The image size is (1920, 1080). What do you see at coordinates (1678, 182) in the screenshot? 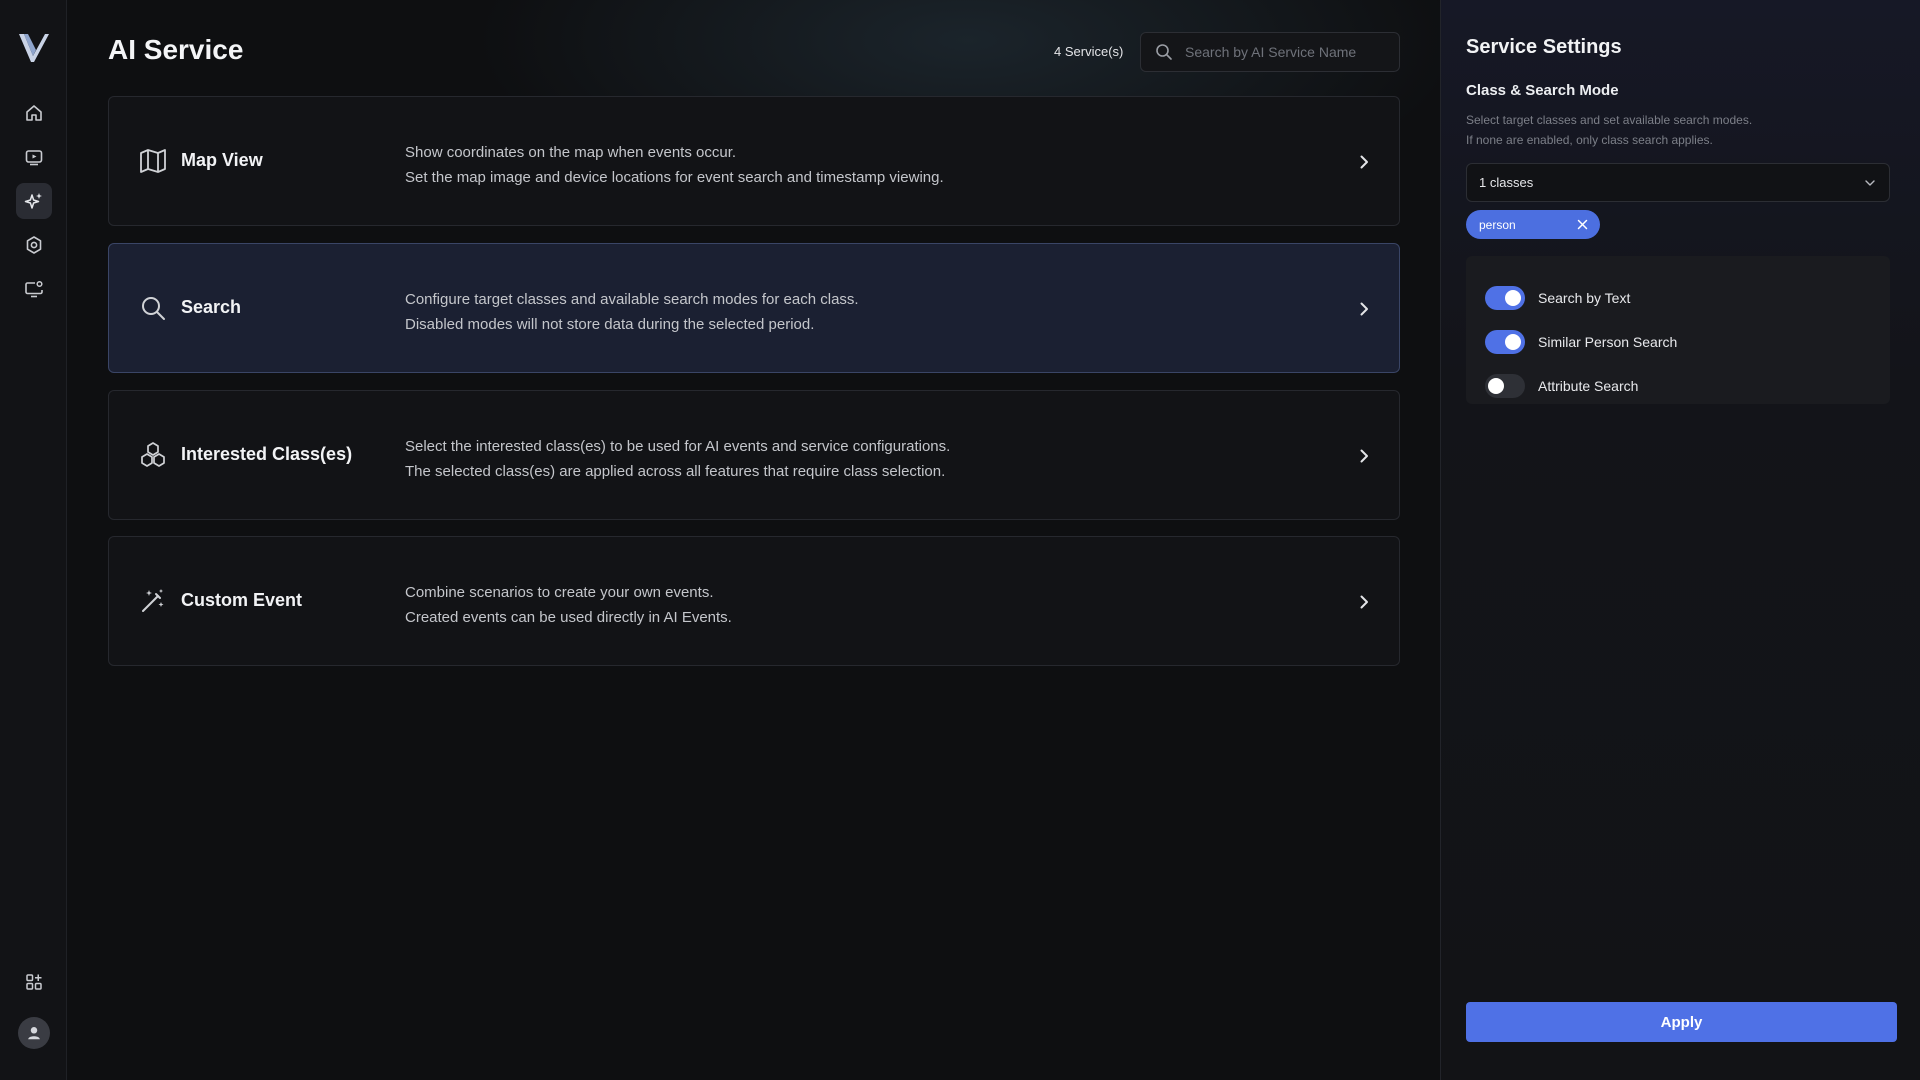
I see `class-select-dropdown: 1 classes` at bounding box center [1678, 182].